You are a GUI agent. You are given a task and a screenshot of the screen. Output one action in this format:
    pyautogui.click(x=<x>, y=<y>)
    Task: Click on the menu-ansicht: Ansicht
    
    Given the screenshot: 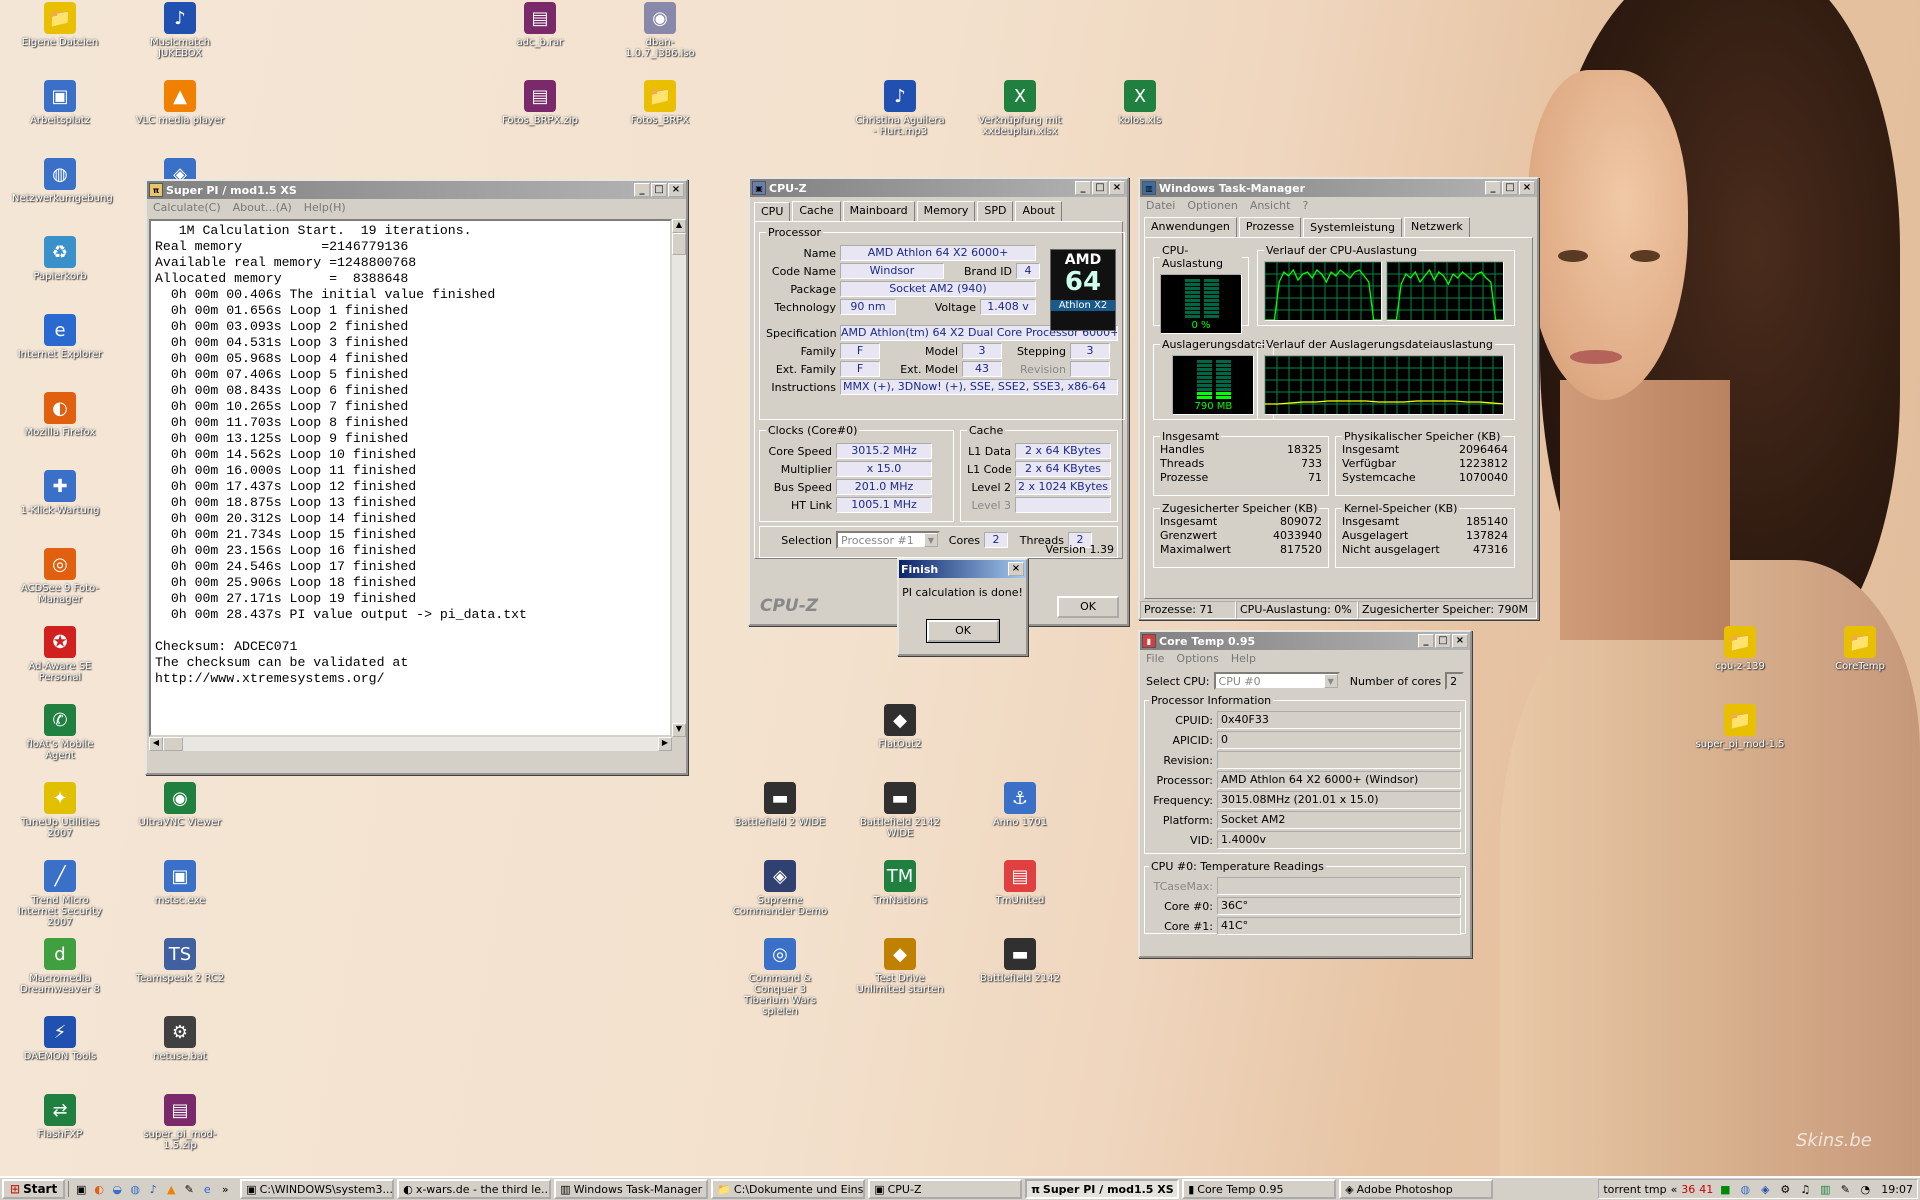 What is the action you would take?
    pyautogui.click(x=1270, y=206)
    